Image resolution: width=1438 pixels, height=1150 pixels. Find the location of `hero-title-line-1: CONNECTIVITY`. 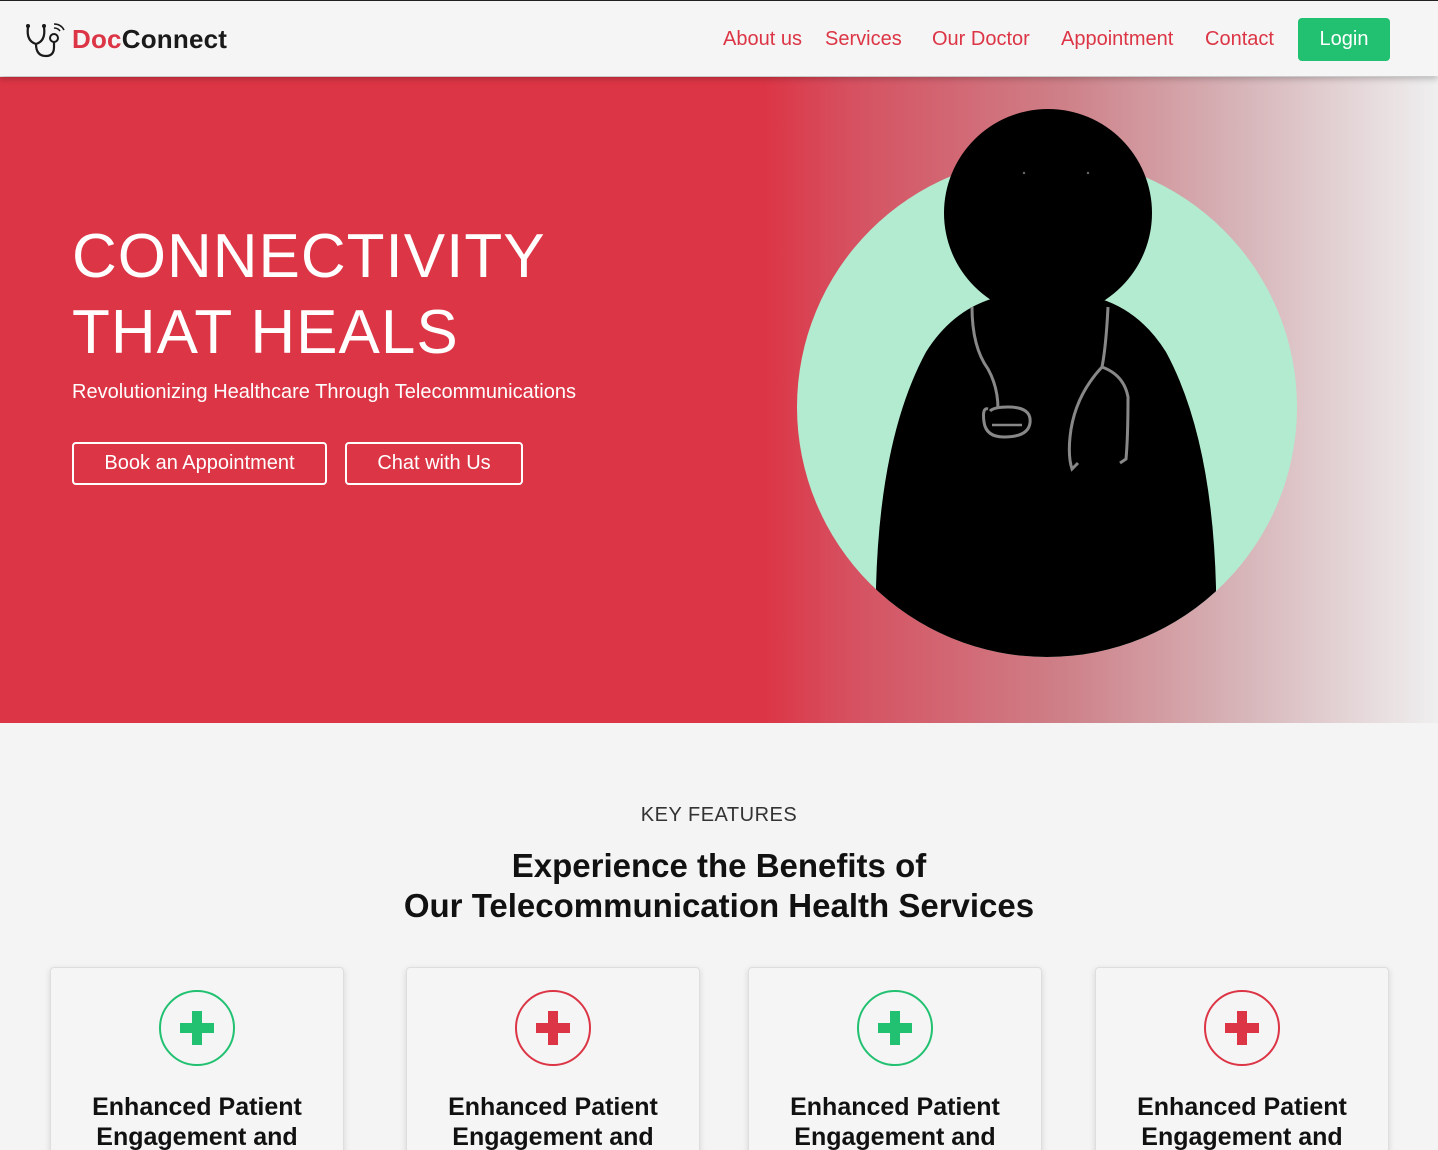

hero-title-line-1: CONNECTIVITY is located at coordinates (309, 256).